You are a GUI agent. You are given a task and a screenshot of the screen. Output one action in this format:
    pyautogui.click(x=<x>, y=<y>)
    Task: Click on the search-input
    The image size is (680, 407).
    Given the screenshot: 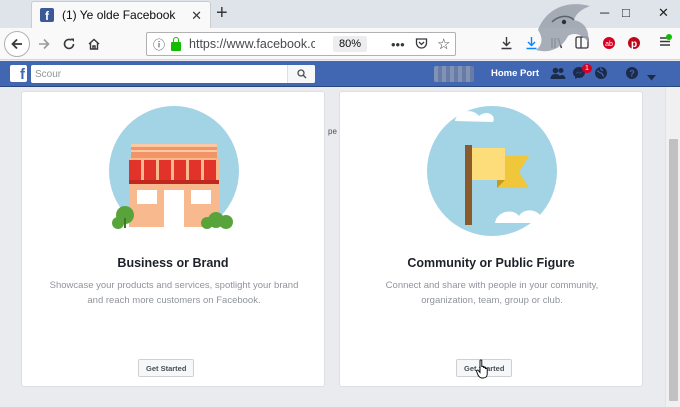 What is the action you would take?
    pyautogui.click(x=159, y=74)
    